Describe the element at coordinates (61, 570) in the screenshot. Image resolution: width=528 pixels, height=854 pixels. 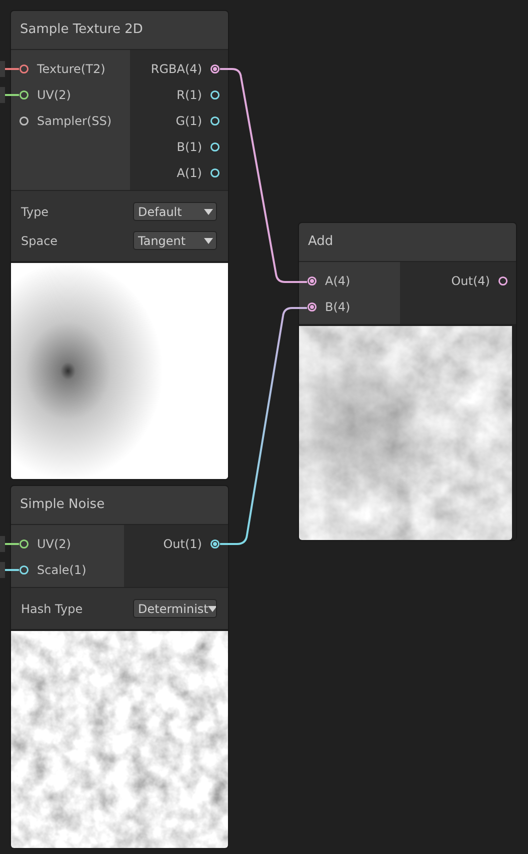
I see `port-label: Scale(1)` at that location.